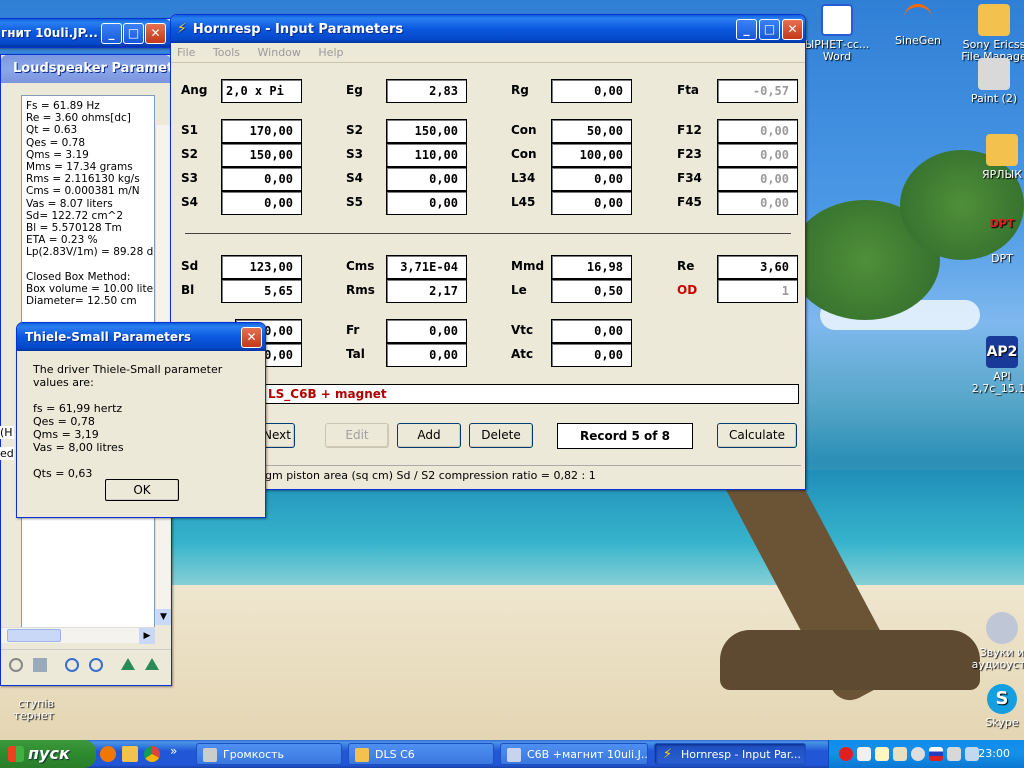 Image resolution: width=1024 pixels, height=768 pixels. Describe the element at coordinates (108, 754) in the screenshot. I see `avast-icon` at that location.